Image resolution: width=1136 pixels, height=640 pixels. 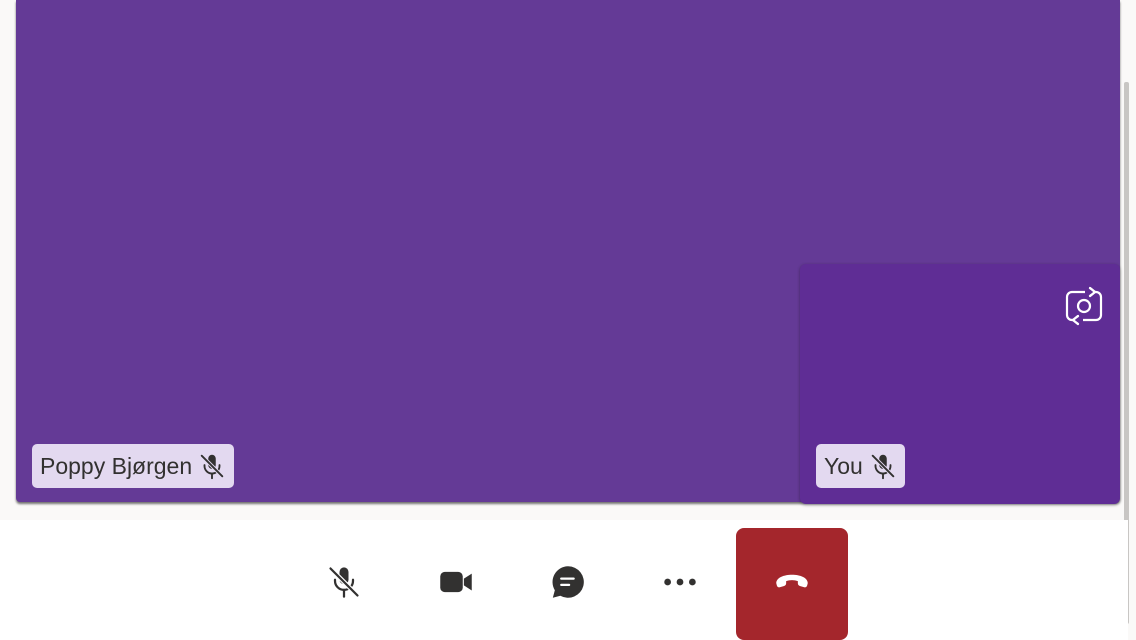 I want to click on more-options-icon, so click(x=680, y=584).